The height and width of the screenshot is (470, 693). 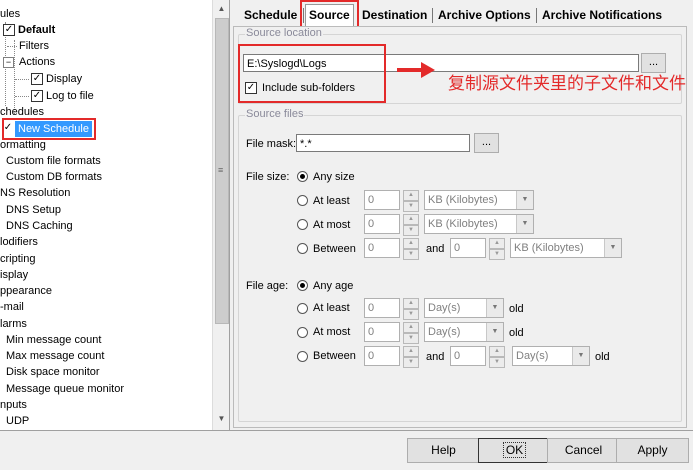 I want to click on arrow-right-icon, so click(x=416, y=70).